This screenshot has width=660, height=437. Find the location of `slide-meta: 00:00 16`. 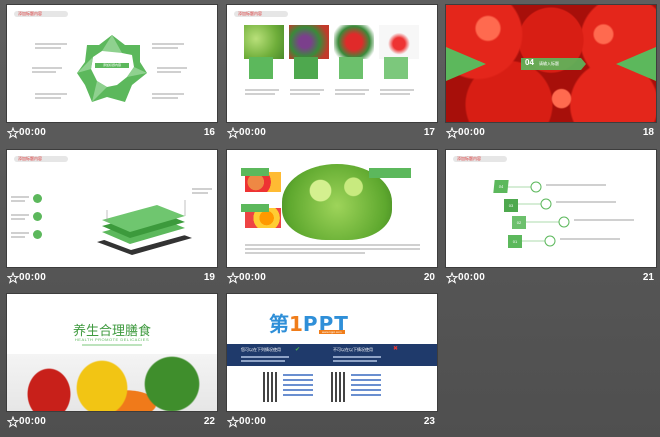

slide-meta: 00:00 16 is located at coordinates (112, 134).